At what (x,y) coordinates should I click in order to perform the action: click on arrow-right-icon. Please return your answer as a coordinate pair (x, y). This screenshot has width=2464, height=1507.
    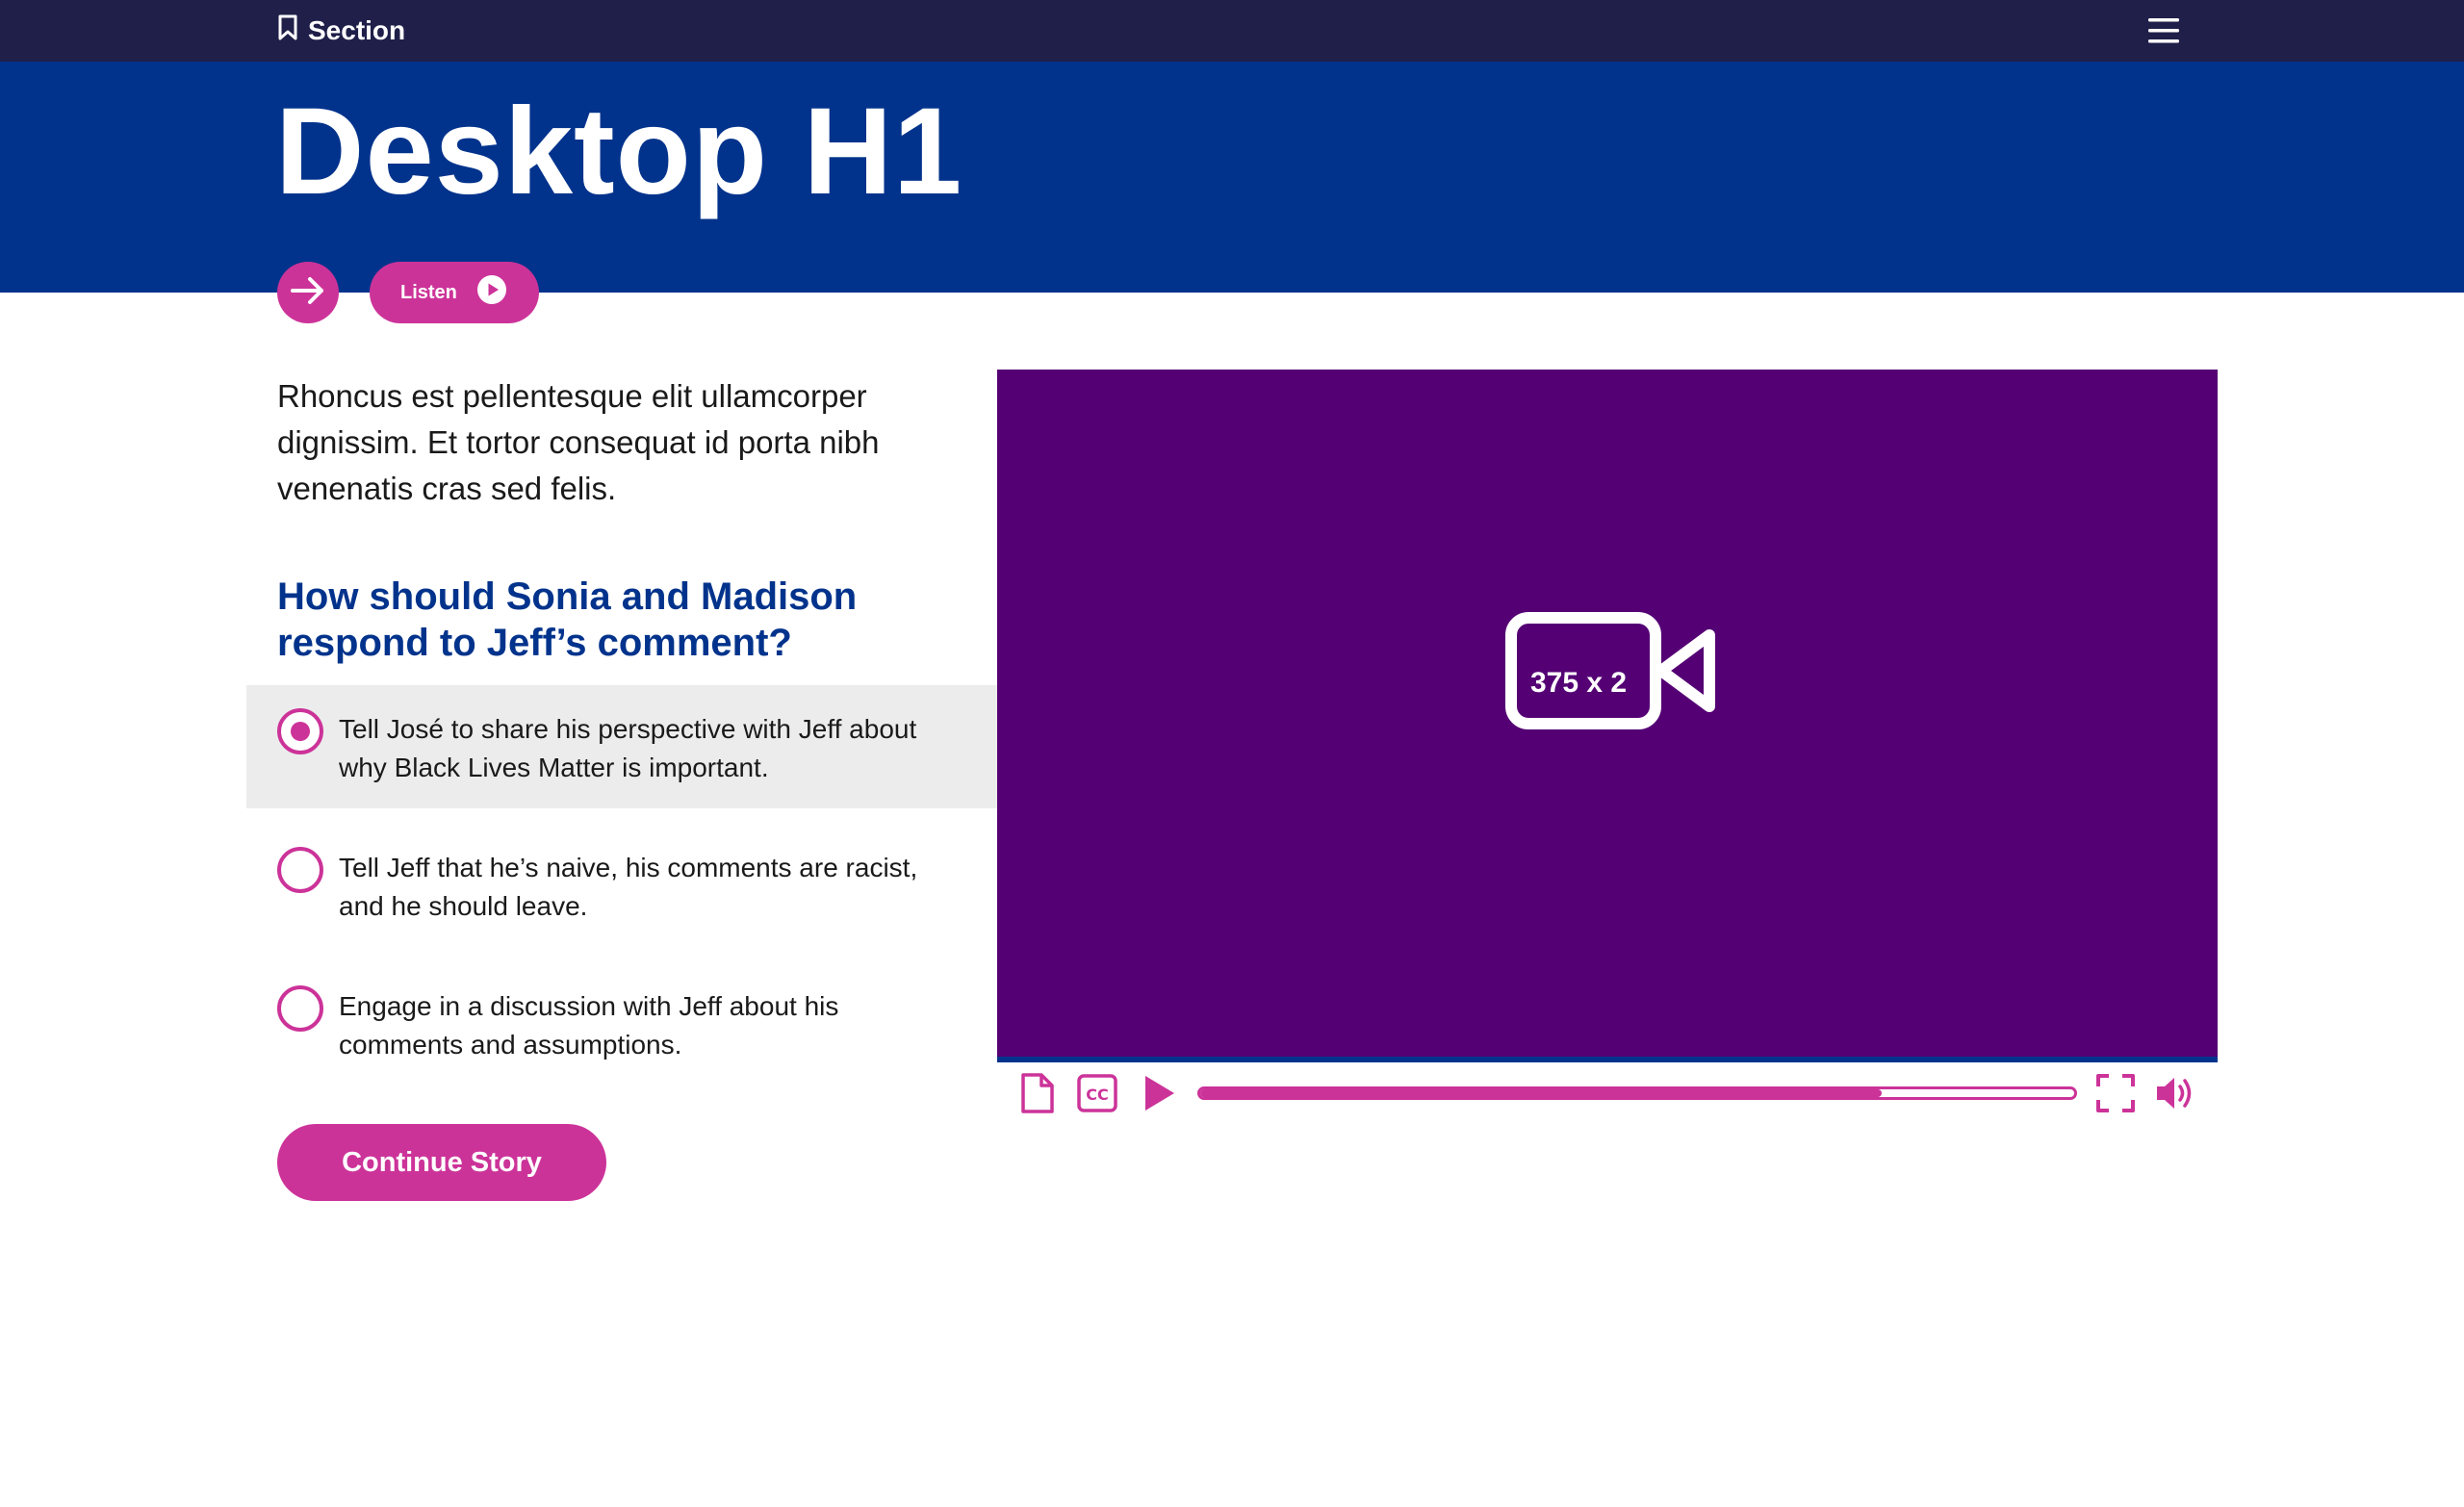
    Looking at the image, I should click on (308, 293).